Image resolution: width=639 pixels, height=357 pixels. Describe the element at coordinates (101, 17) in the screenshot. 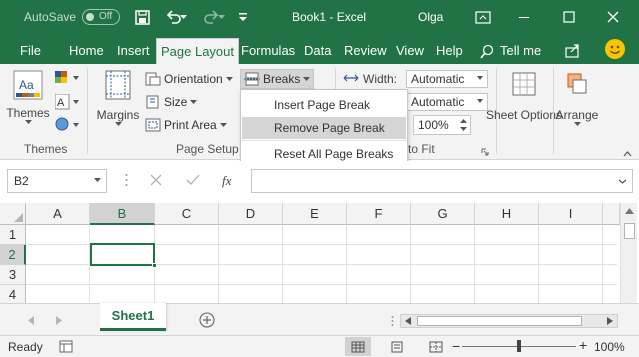

I see `autosave-toggle: Off` at that location.